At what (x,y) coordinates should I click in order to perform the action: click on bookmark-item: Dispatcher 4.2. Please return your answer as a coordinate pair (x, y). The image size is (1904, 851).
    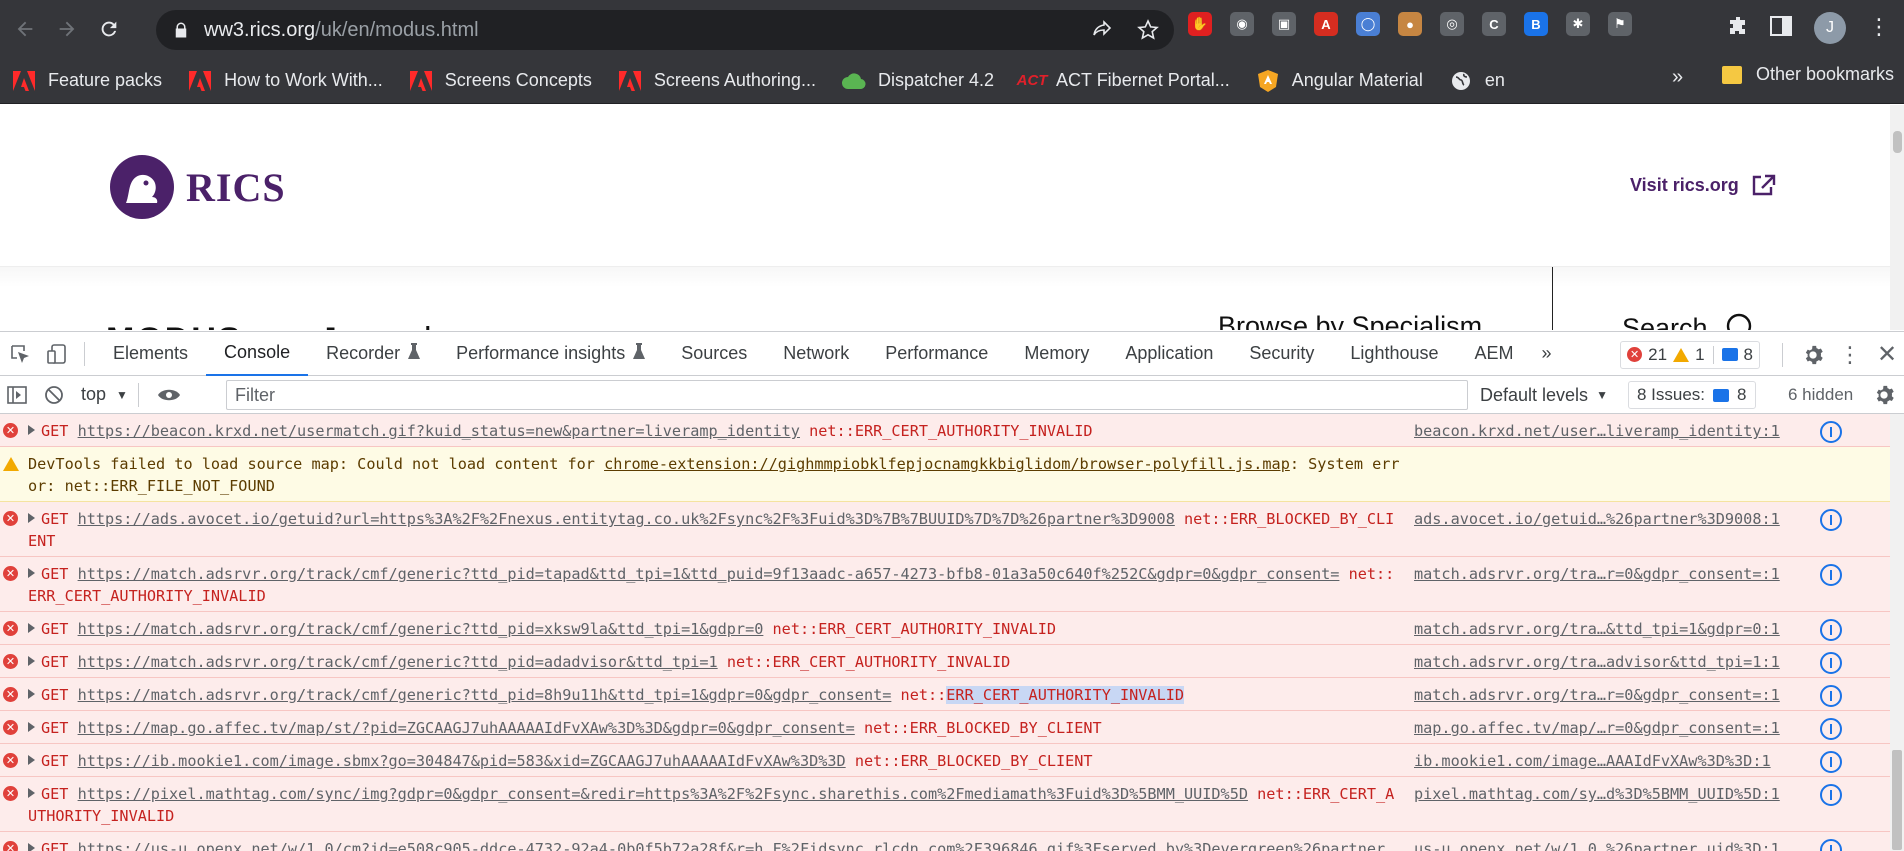
    Looking at the image, I should click on (917, 81).